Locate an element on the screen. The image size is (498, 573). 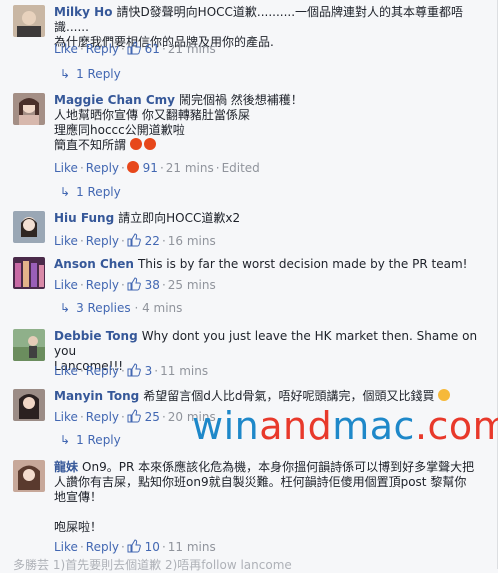
like-count: 38 is located at coordinates (152, 285).